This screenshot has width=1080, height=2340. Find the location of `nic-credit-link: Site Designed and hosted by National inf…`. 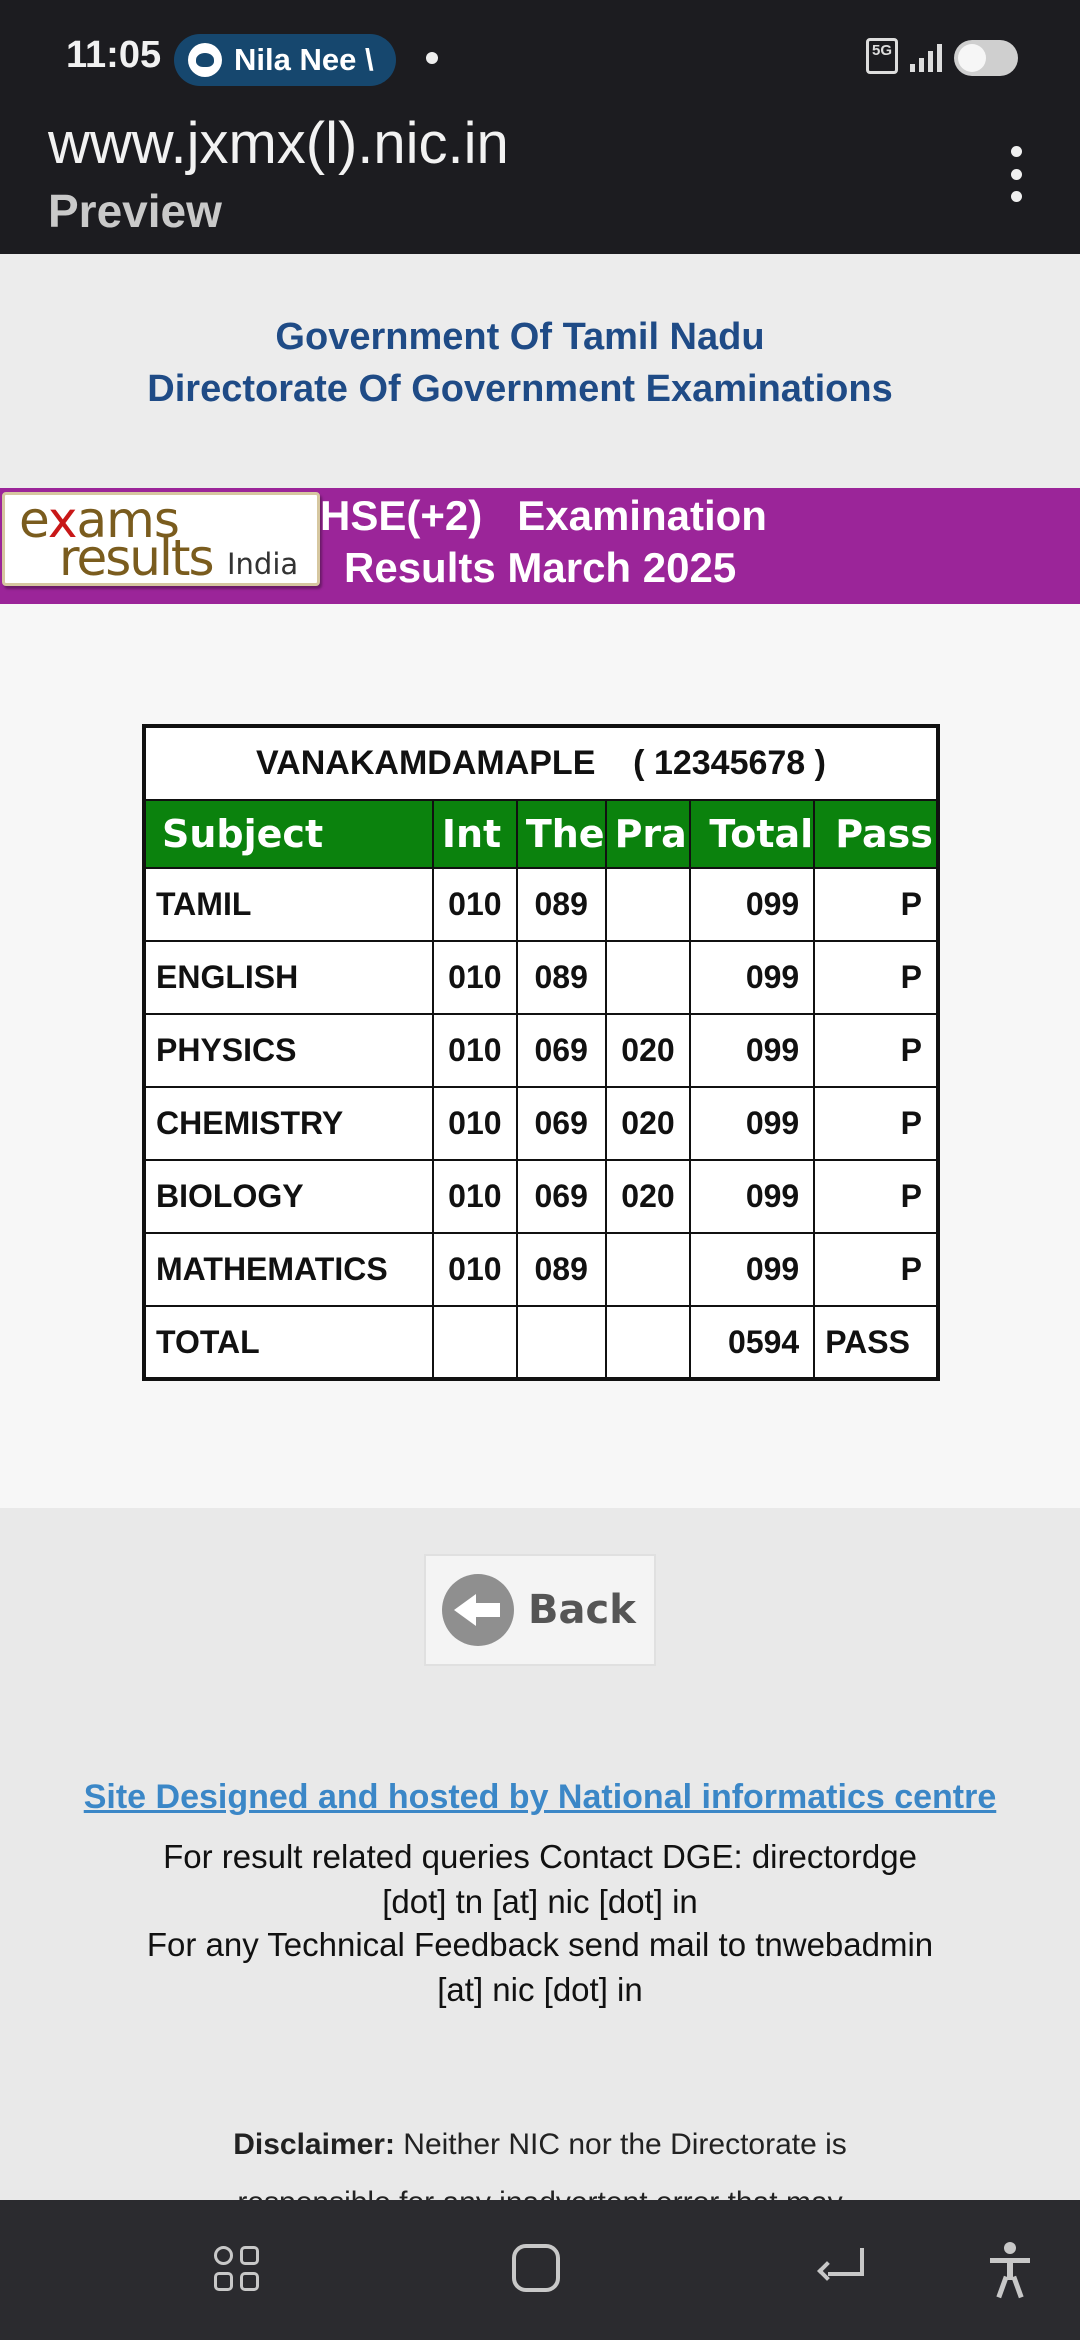

nic-credit-link: Site Designed and hosted by National inf… is located at coordinates (540, 1797).